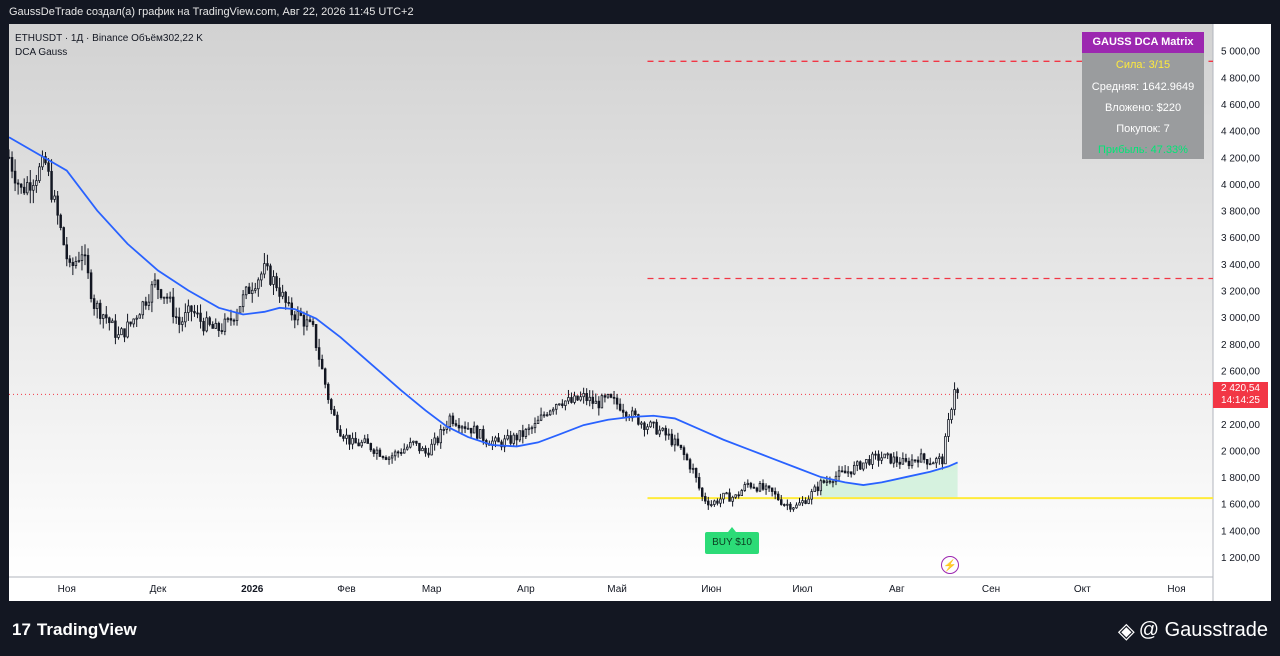 The width and height of the screenshot is (1280, 656). What do you see at coordinates (158, 589) in the screenshot?
I see `x-tick-label: Дек` at bounding box center [158, 589].